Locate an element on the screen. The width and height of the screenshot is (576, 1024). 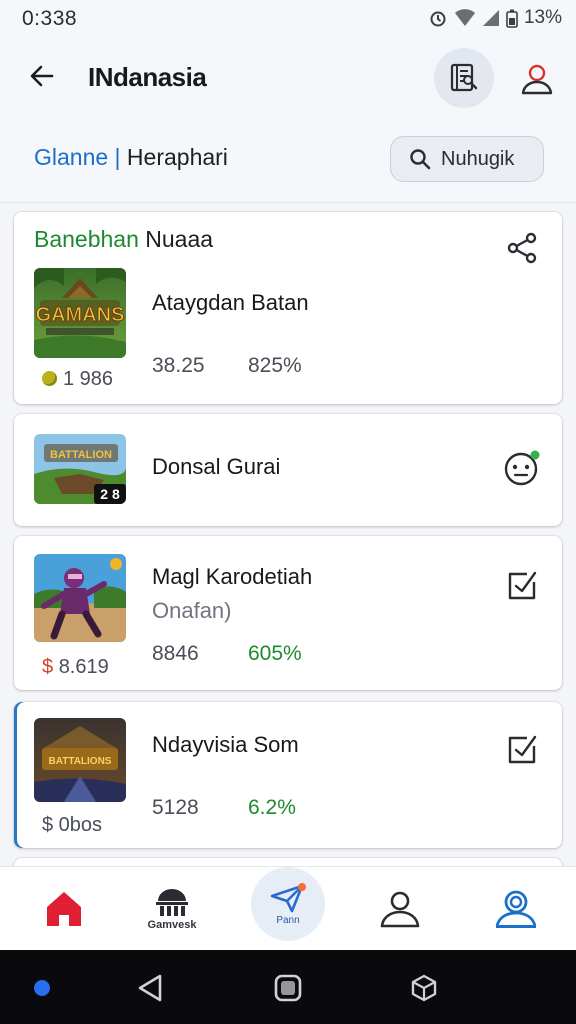
chat-button is located at coordinates (522, 468).